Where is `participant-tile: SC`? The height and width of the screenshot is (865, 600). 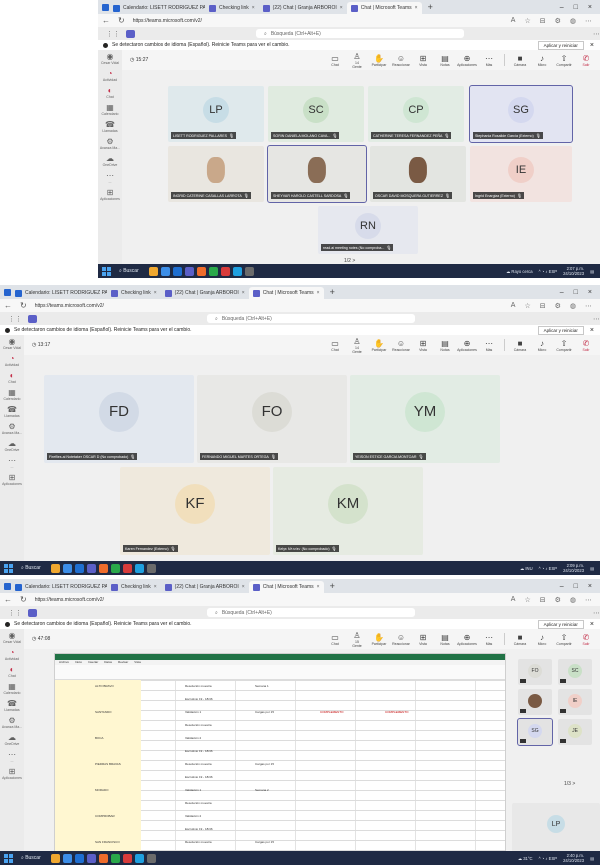
participant-tile: SC is located at coordinates (575, 672).